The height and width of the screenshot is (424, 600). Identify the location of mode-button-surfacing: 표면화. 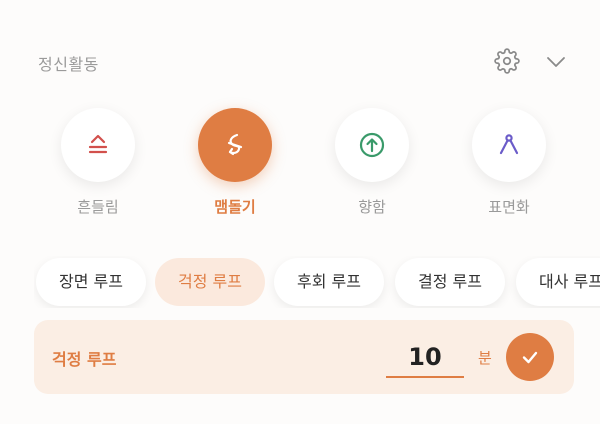
(509, 162).